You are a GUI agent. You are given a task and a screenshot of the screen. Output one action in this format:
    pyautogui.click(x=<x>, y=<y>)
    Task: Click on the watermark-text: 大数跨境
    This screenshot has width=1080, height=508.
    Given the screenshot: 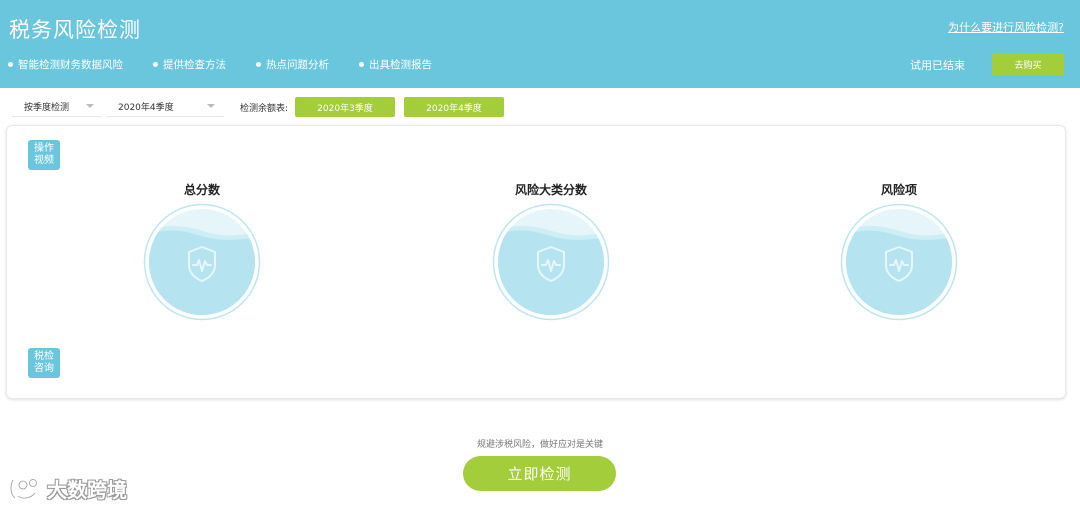 What is the action you would take?
    pyautogui.click(x=87, y=490)
    